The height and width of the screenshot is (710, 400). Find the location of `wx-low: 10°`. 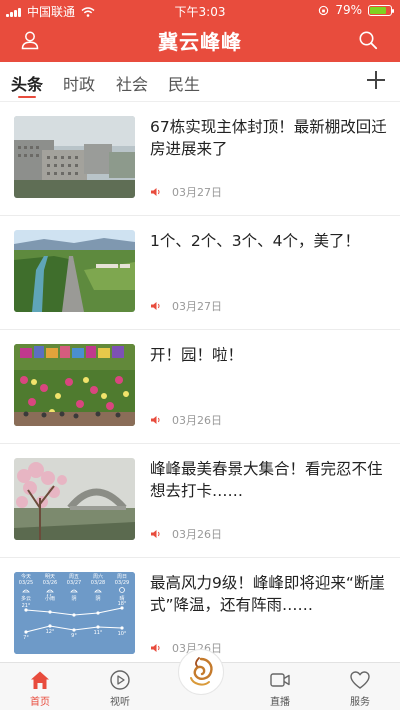

wx-low: 10° is located at coordinates (122, 634).